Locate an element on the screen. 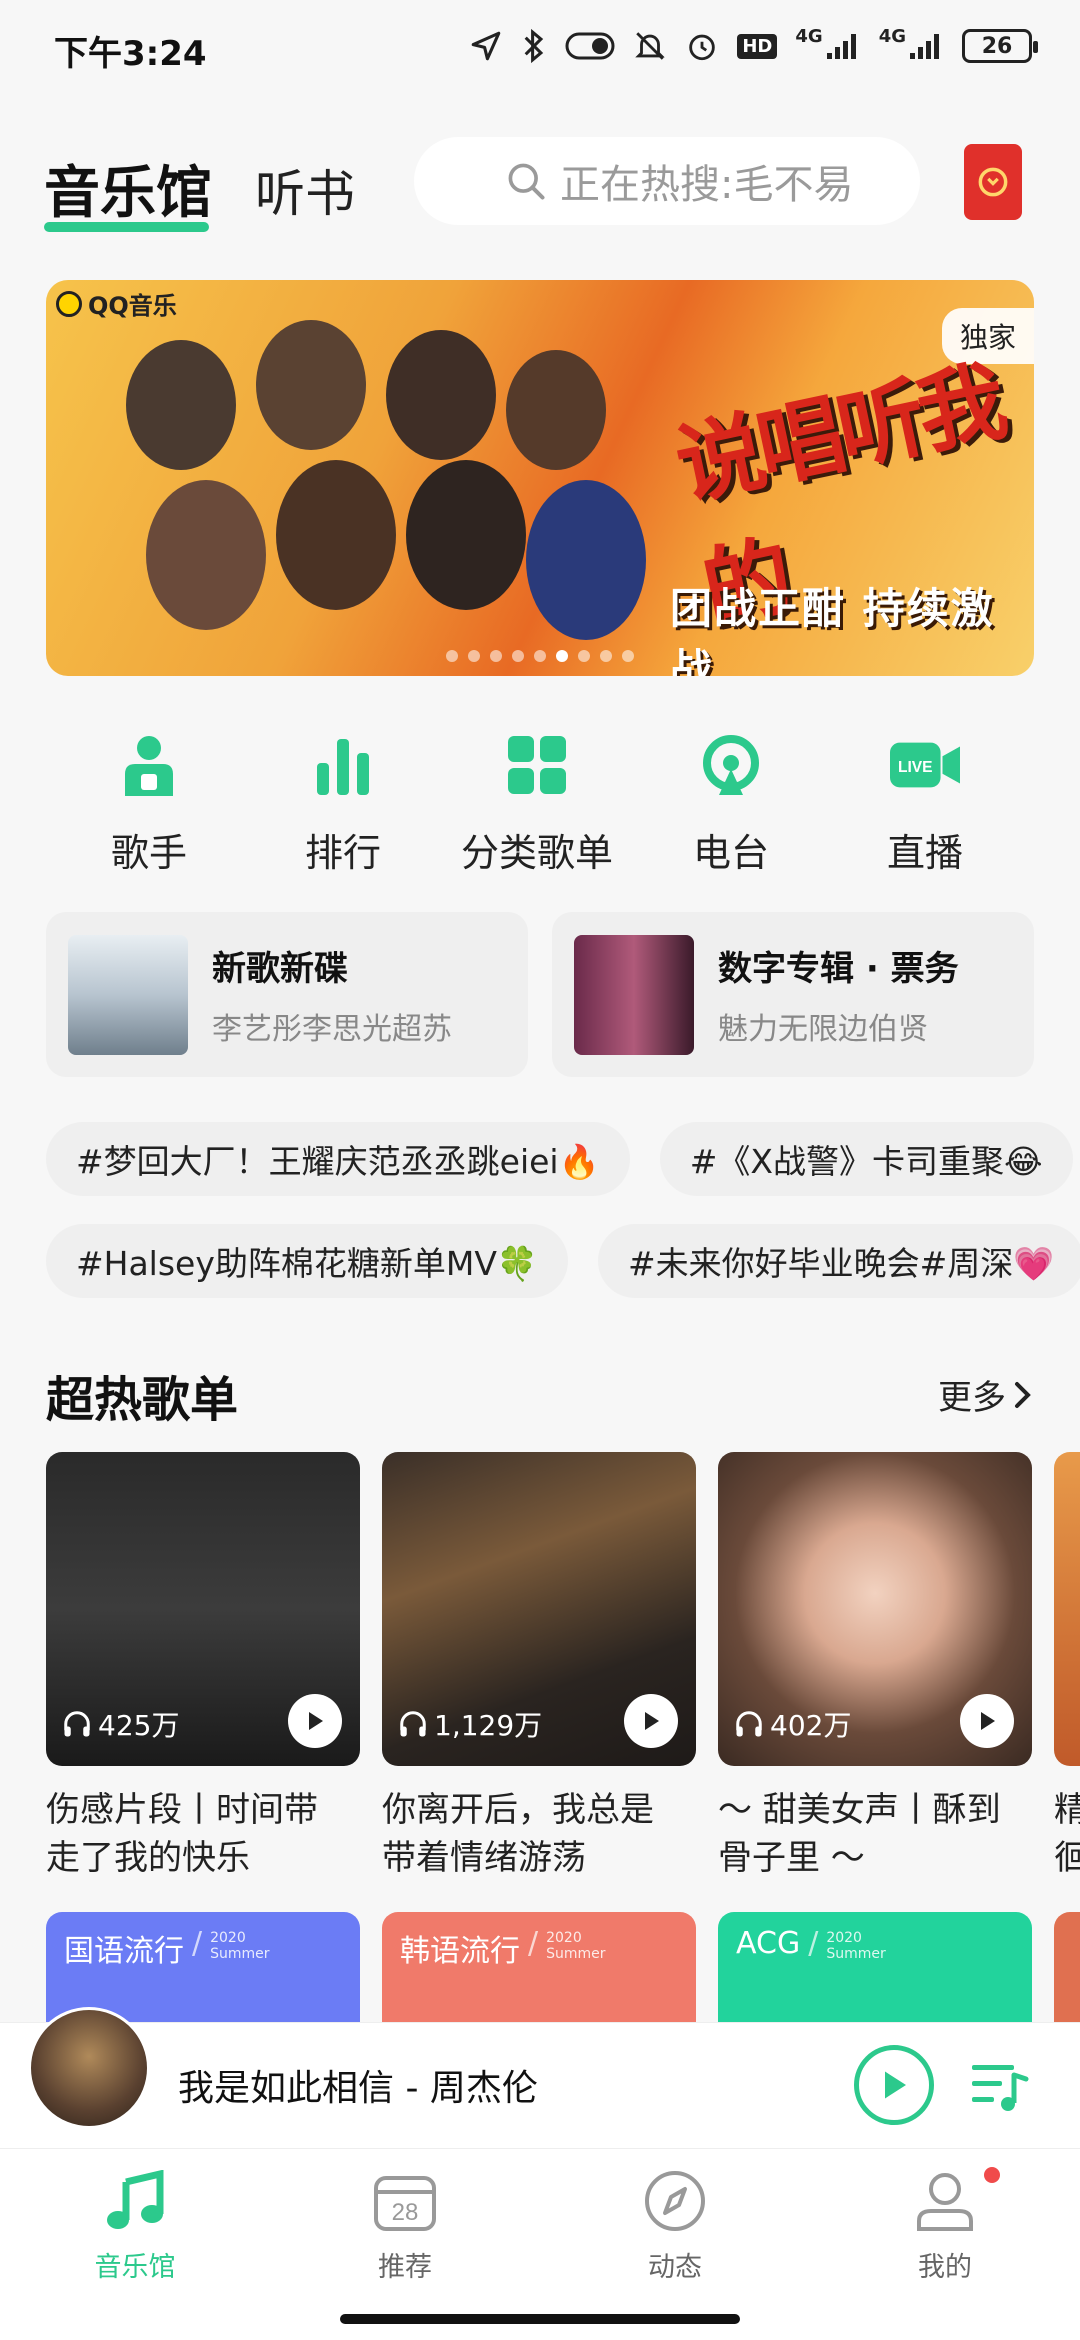 The width and height of the screenshot is (1080, 2340). search-bar: 正在热搜:毛不易 is located at coordinates (667, 181).